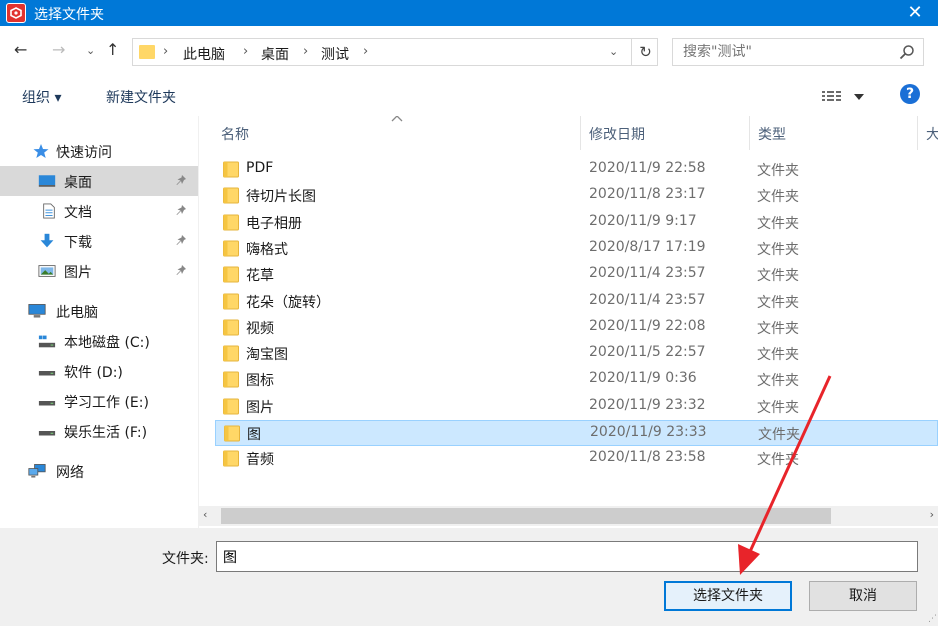 The width and height of the screenshot is (938, 626). Describe the element at coordinates (526, 516) in the screenshot. I see `scrollbar-thumb` at that location.